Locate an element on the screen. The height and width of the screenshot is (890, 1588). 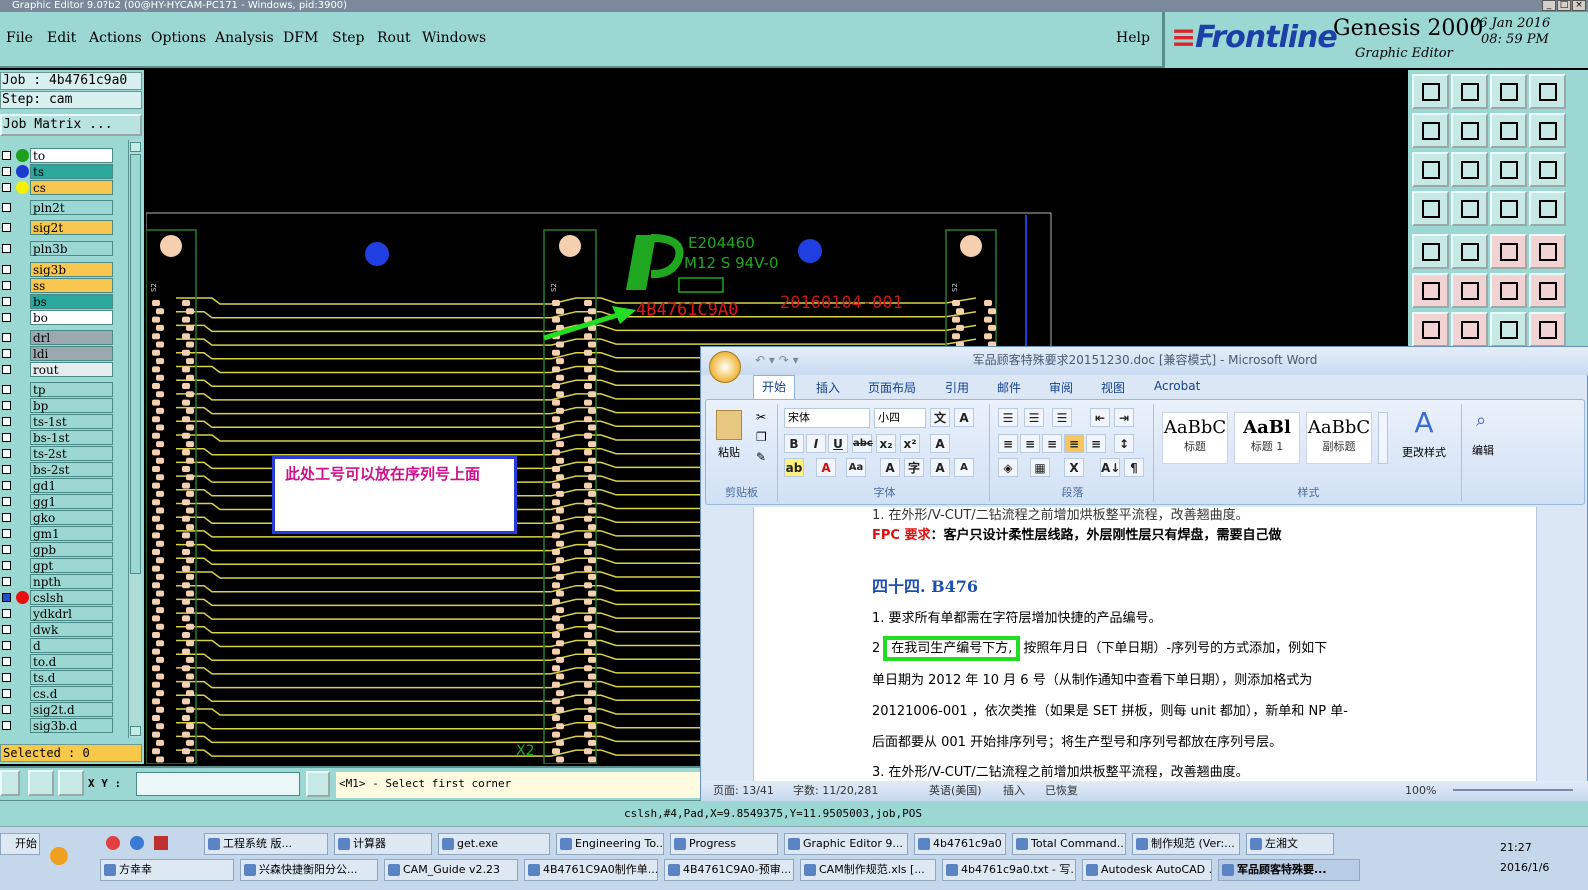
layer-row: sig2t.d is located at coordinates (64, 709).